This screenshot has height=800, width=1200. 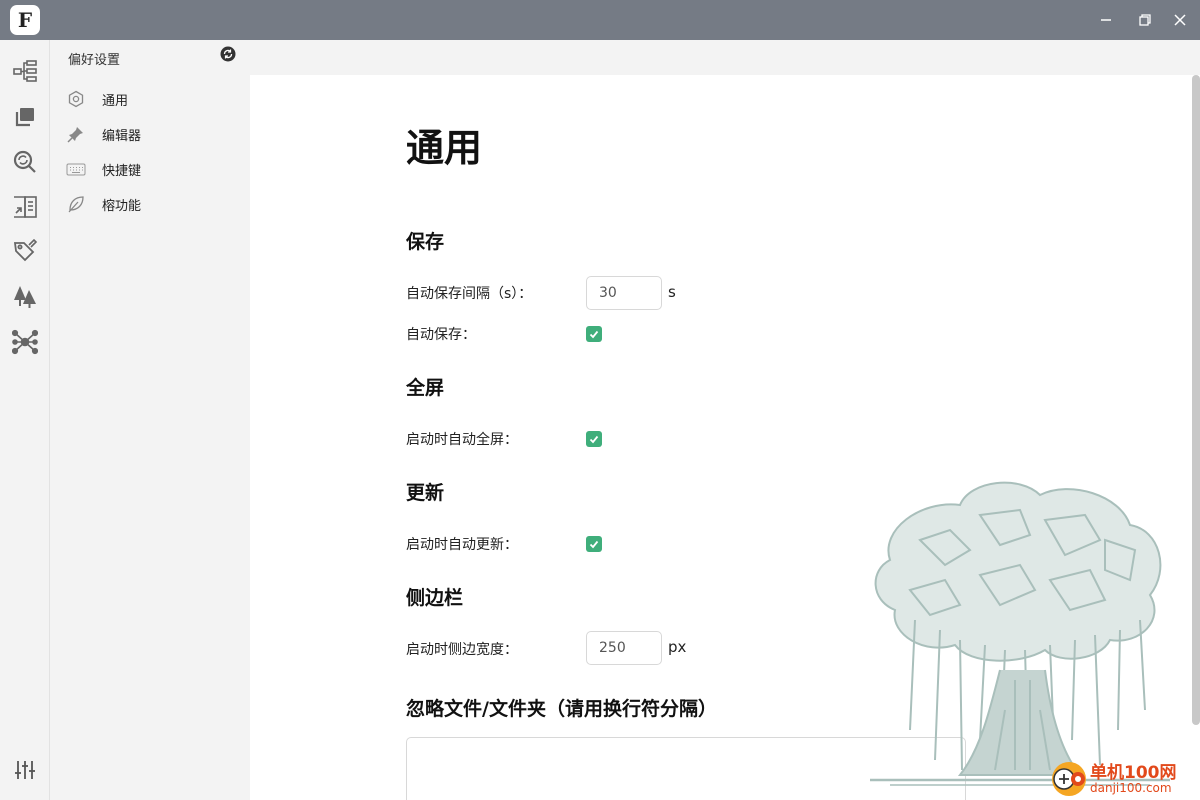 I want to click on content-scrollbar, so click(x=1196, y=400).